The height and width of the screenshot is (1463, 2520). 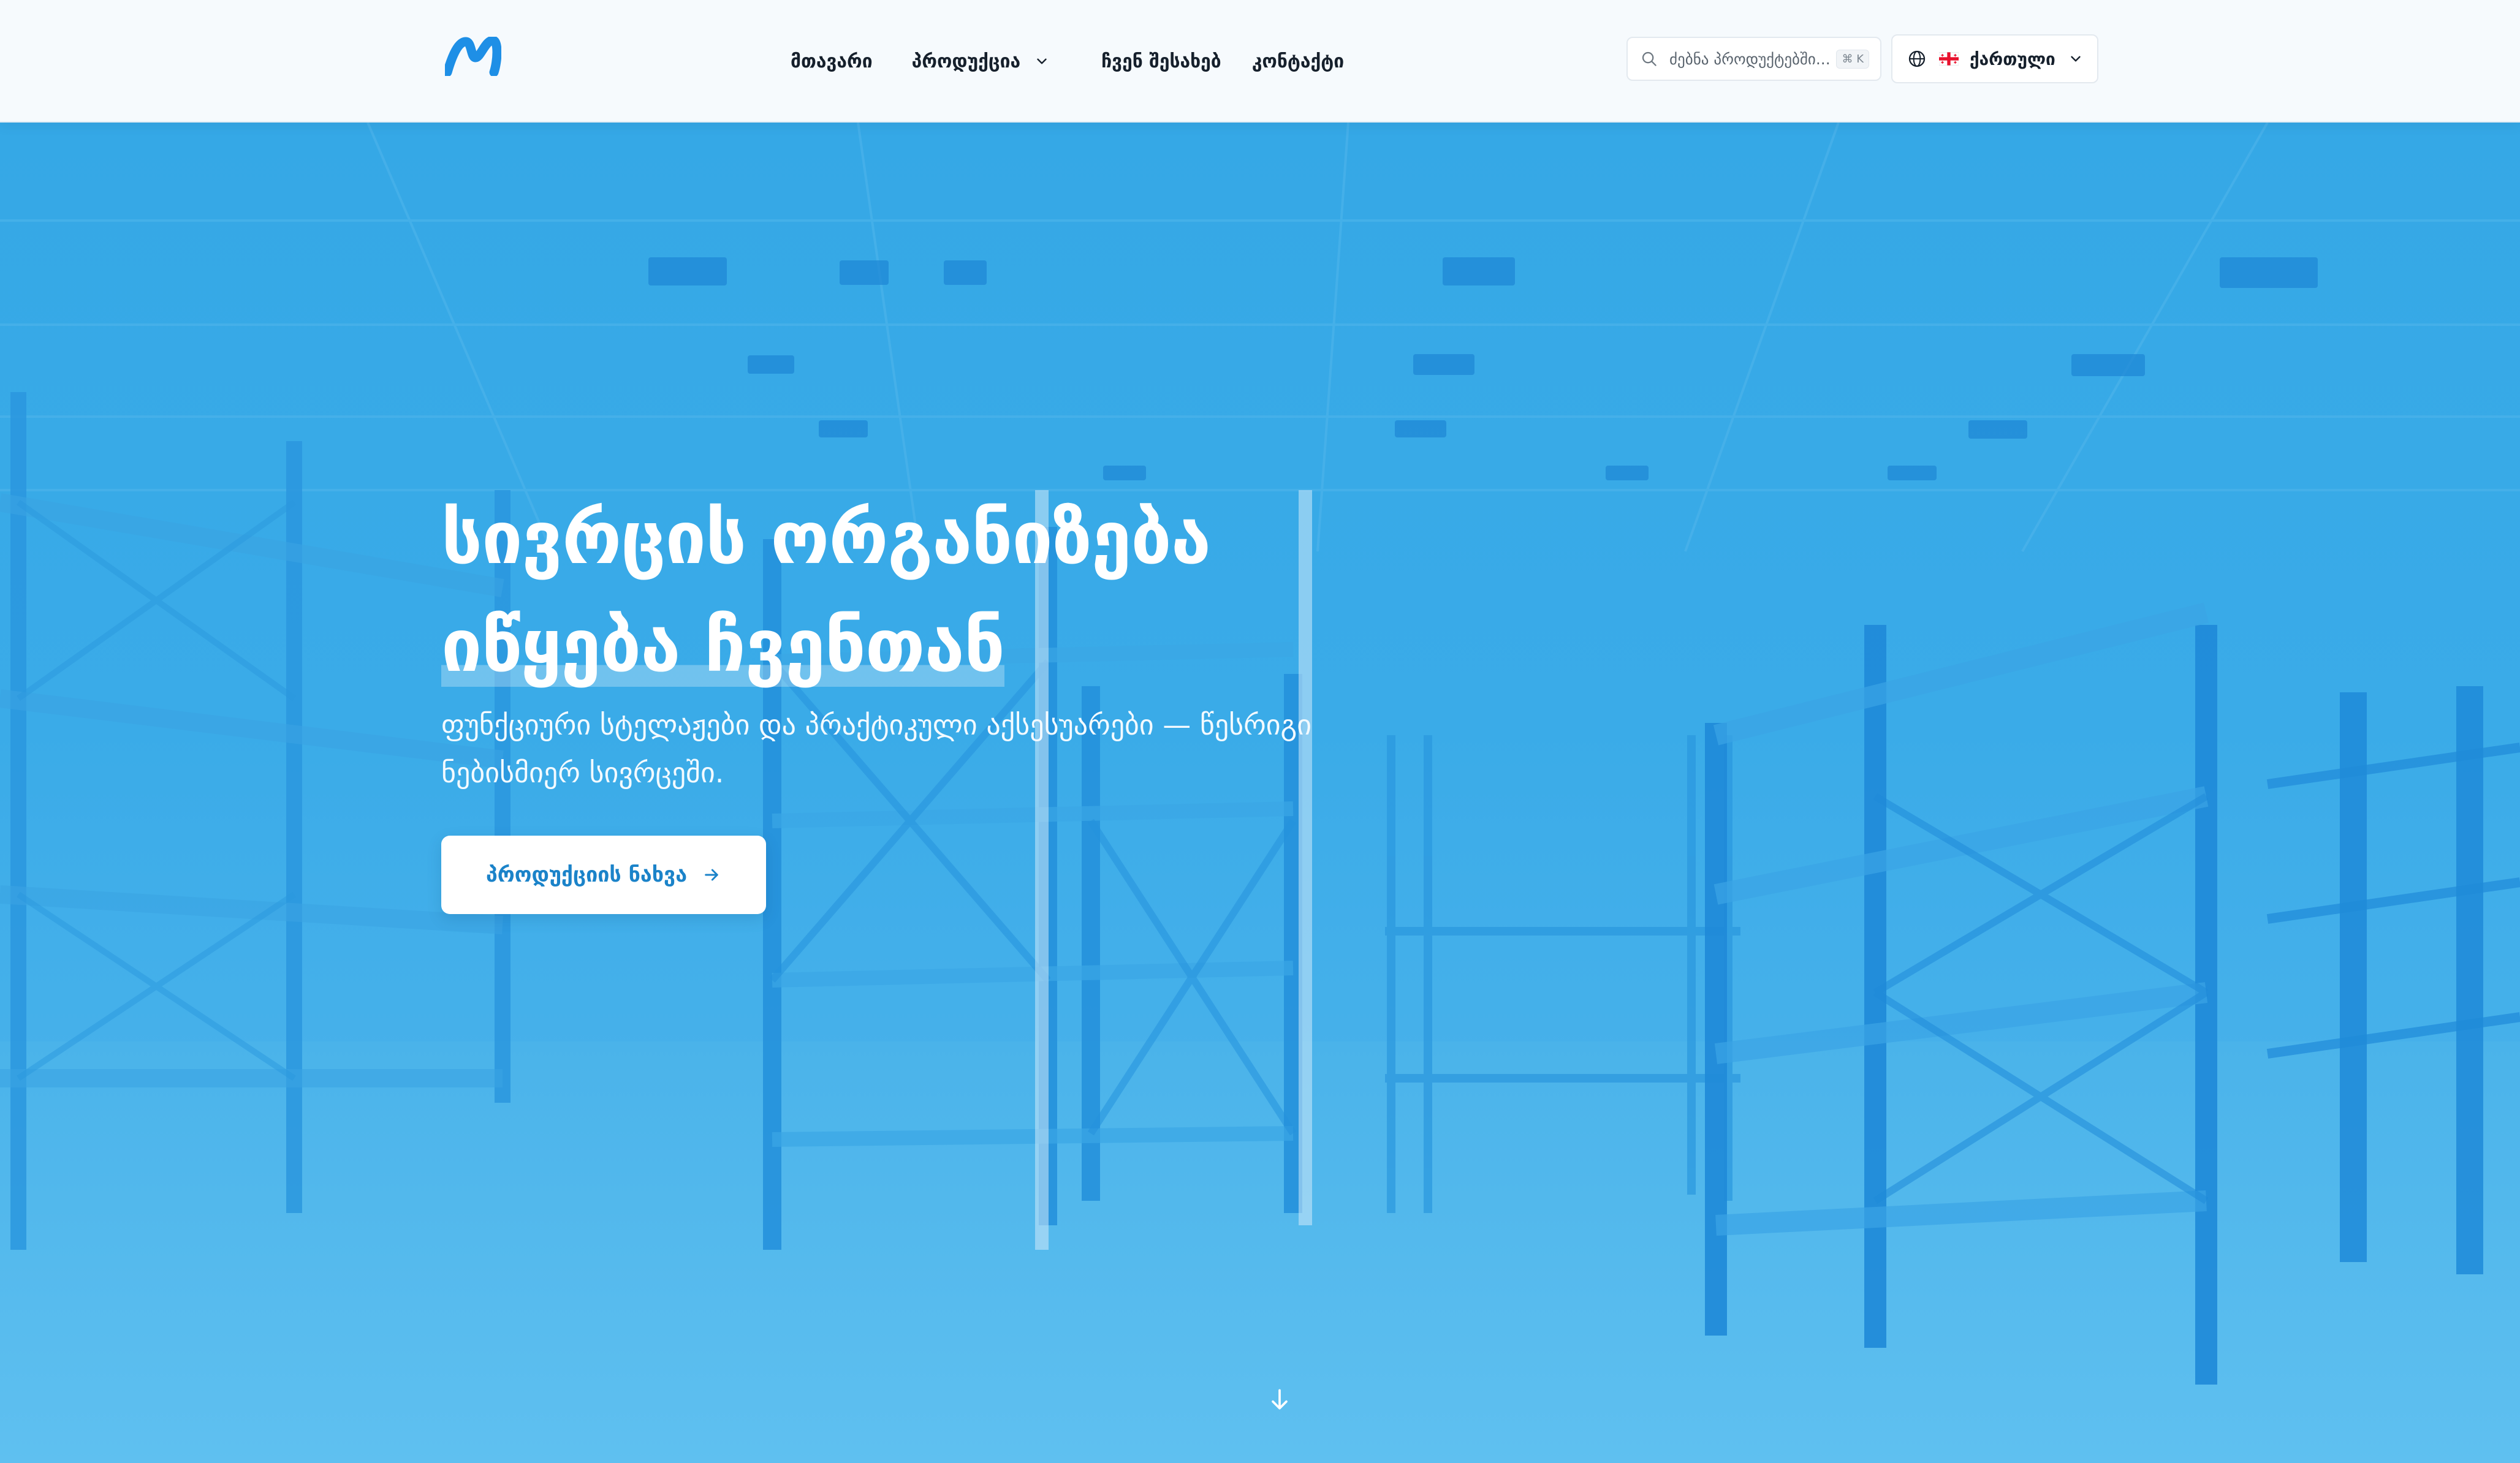 I want to click on nav-item-contact-label: კონტაქტი, so click(x=1298, y=61).